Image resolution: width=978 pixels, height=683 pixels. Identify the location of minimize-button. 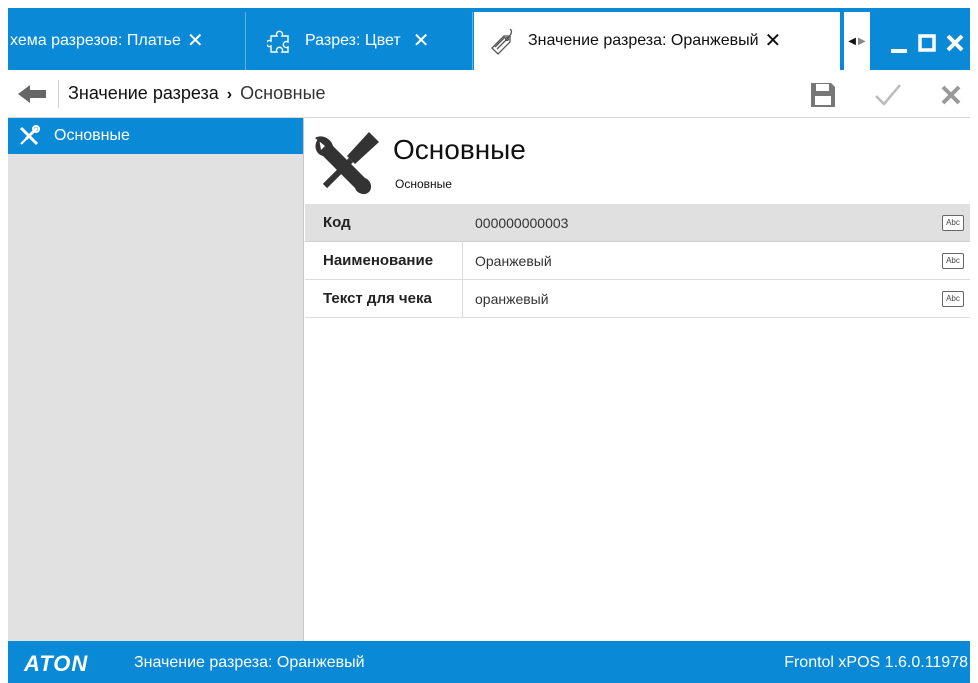
(899, 43).